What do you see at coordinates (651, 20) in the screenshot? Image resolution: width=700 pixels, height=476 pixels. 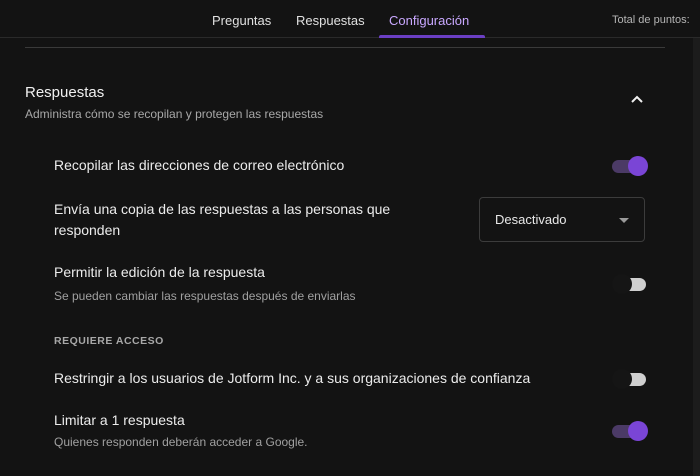 I see `total-points-label: Total de puntos:` at bounding box center [651, 20].